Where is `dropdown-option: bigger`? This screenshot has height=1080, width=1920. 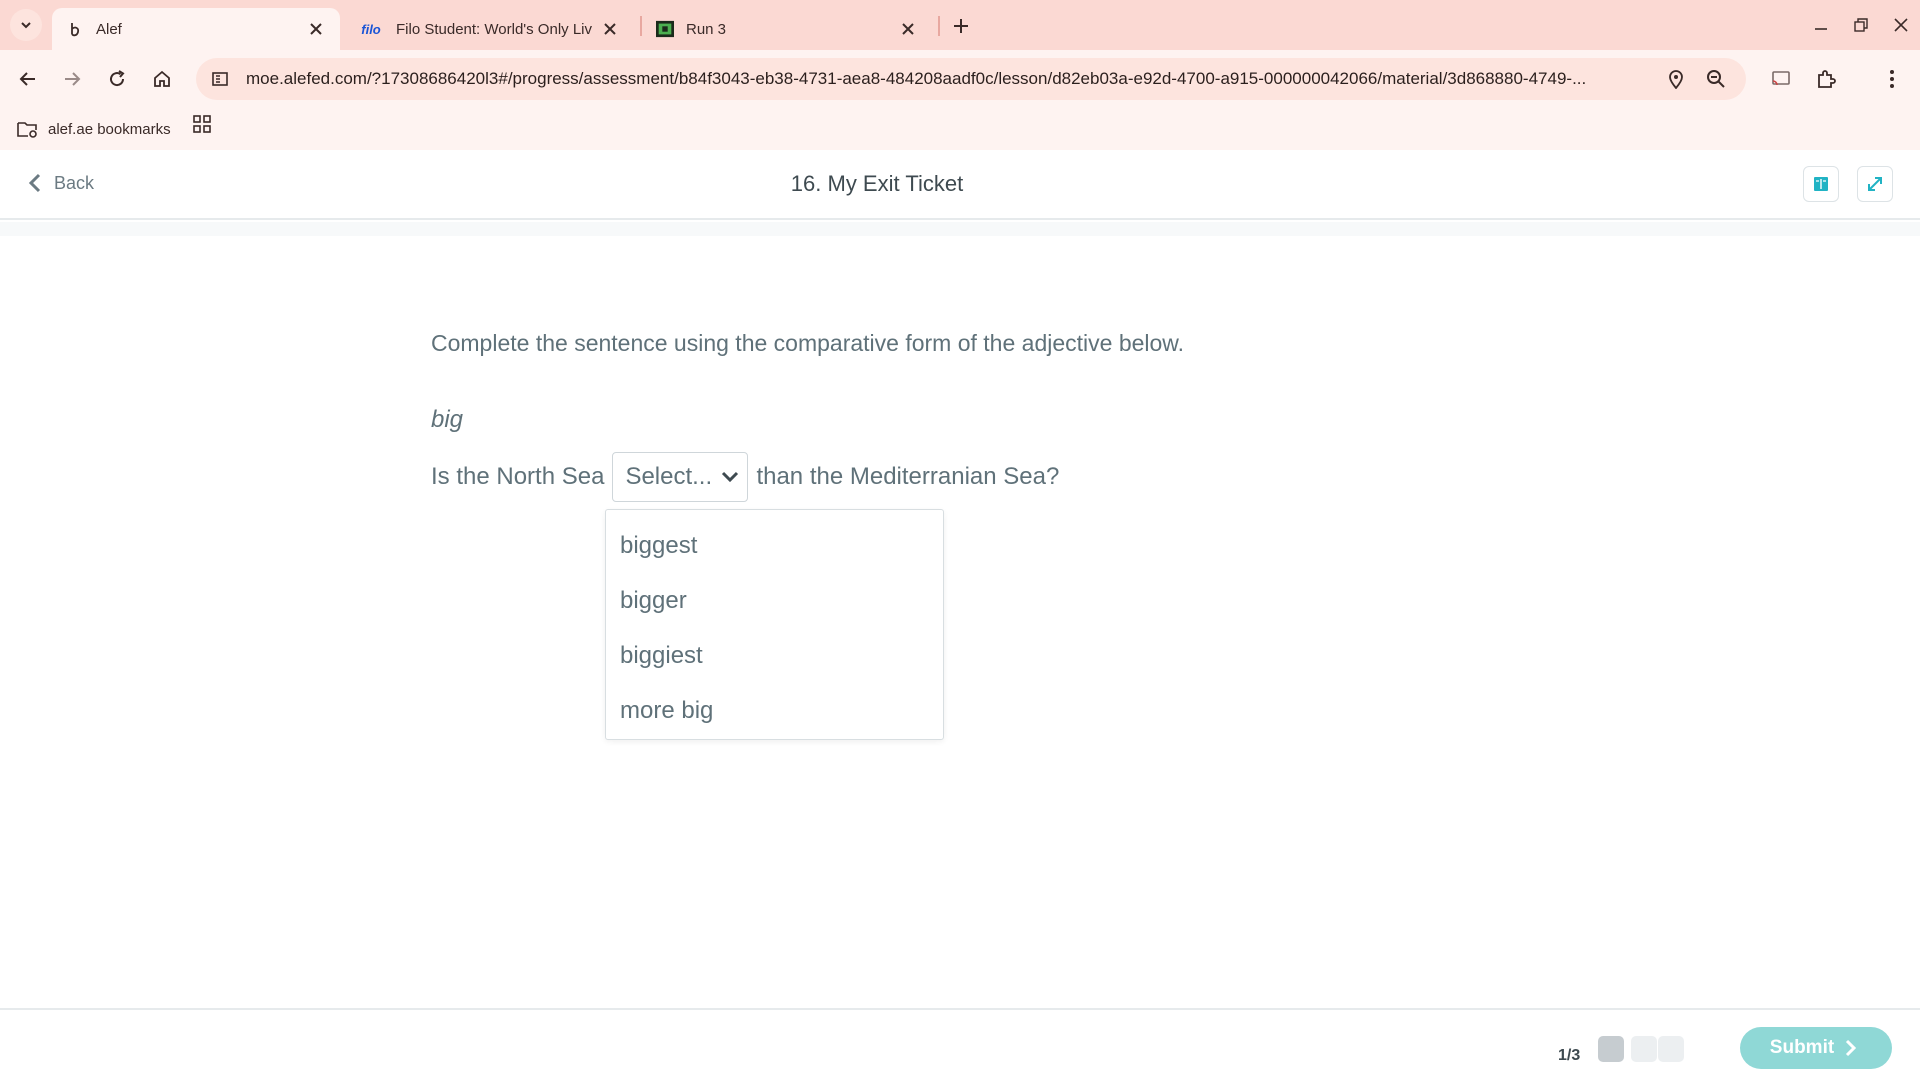
dropdown-option: bigger is located at coordinates (774, 600).